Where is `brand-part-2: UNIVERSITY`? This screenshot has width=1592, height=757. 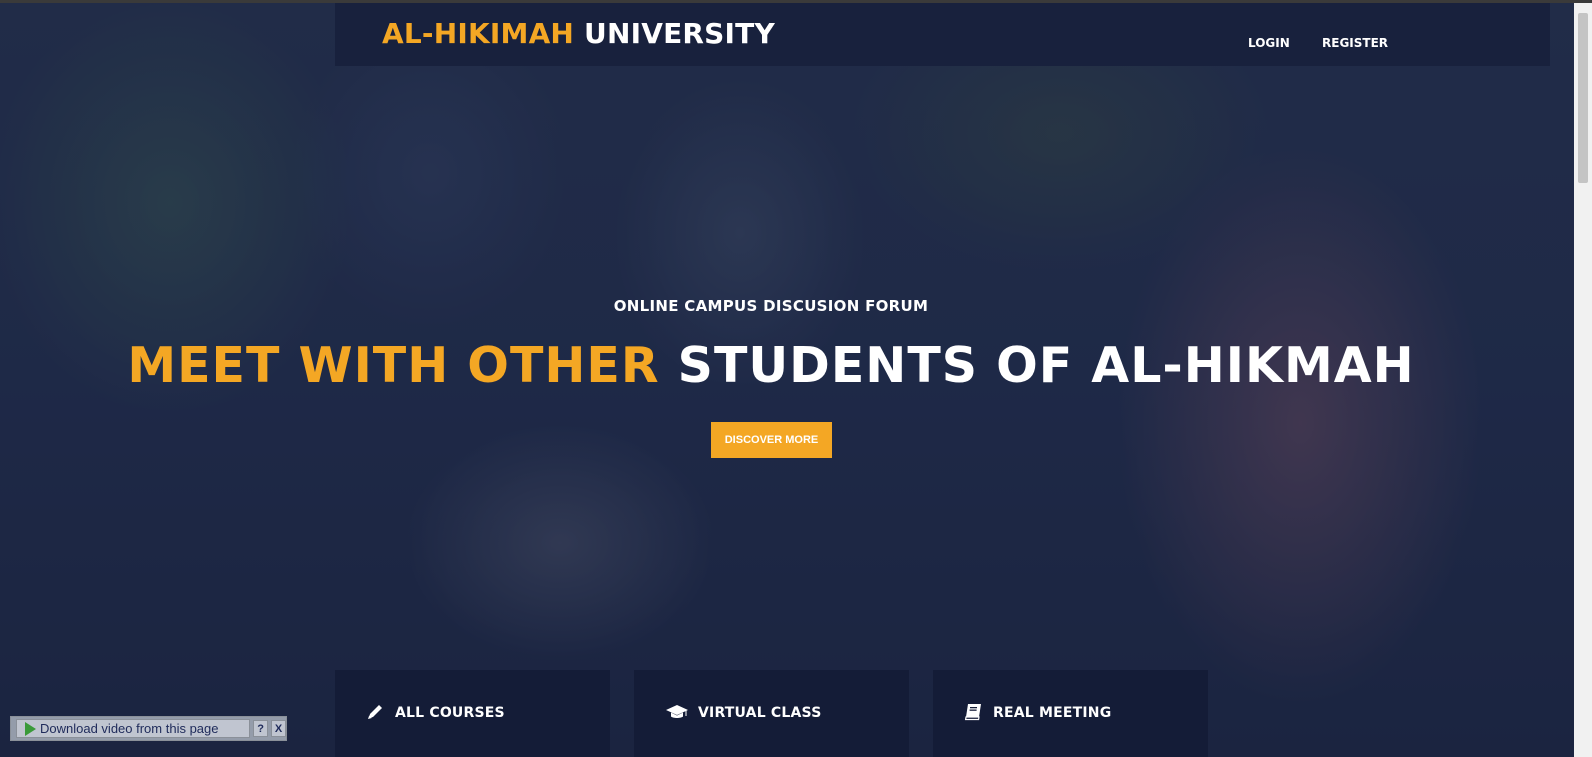
brand-part-2: UNIVERSITY is located at coordinates (679, 33).